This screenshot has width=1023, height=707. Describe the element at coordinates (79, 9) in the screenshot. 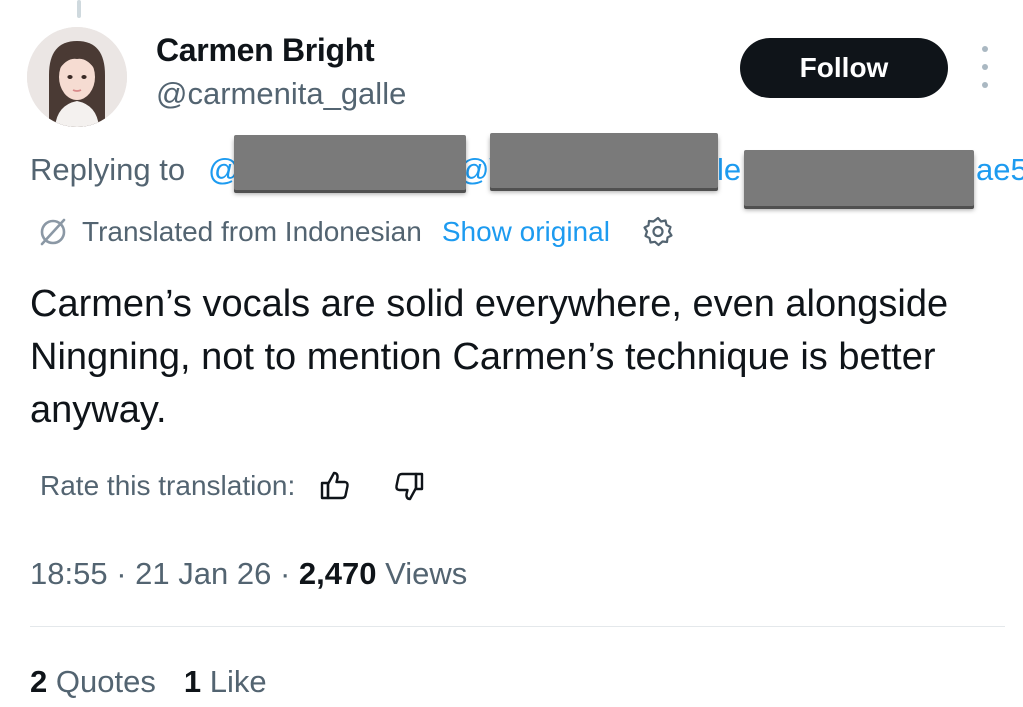

I see `thread-connector-line` at that location.